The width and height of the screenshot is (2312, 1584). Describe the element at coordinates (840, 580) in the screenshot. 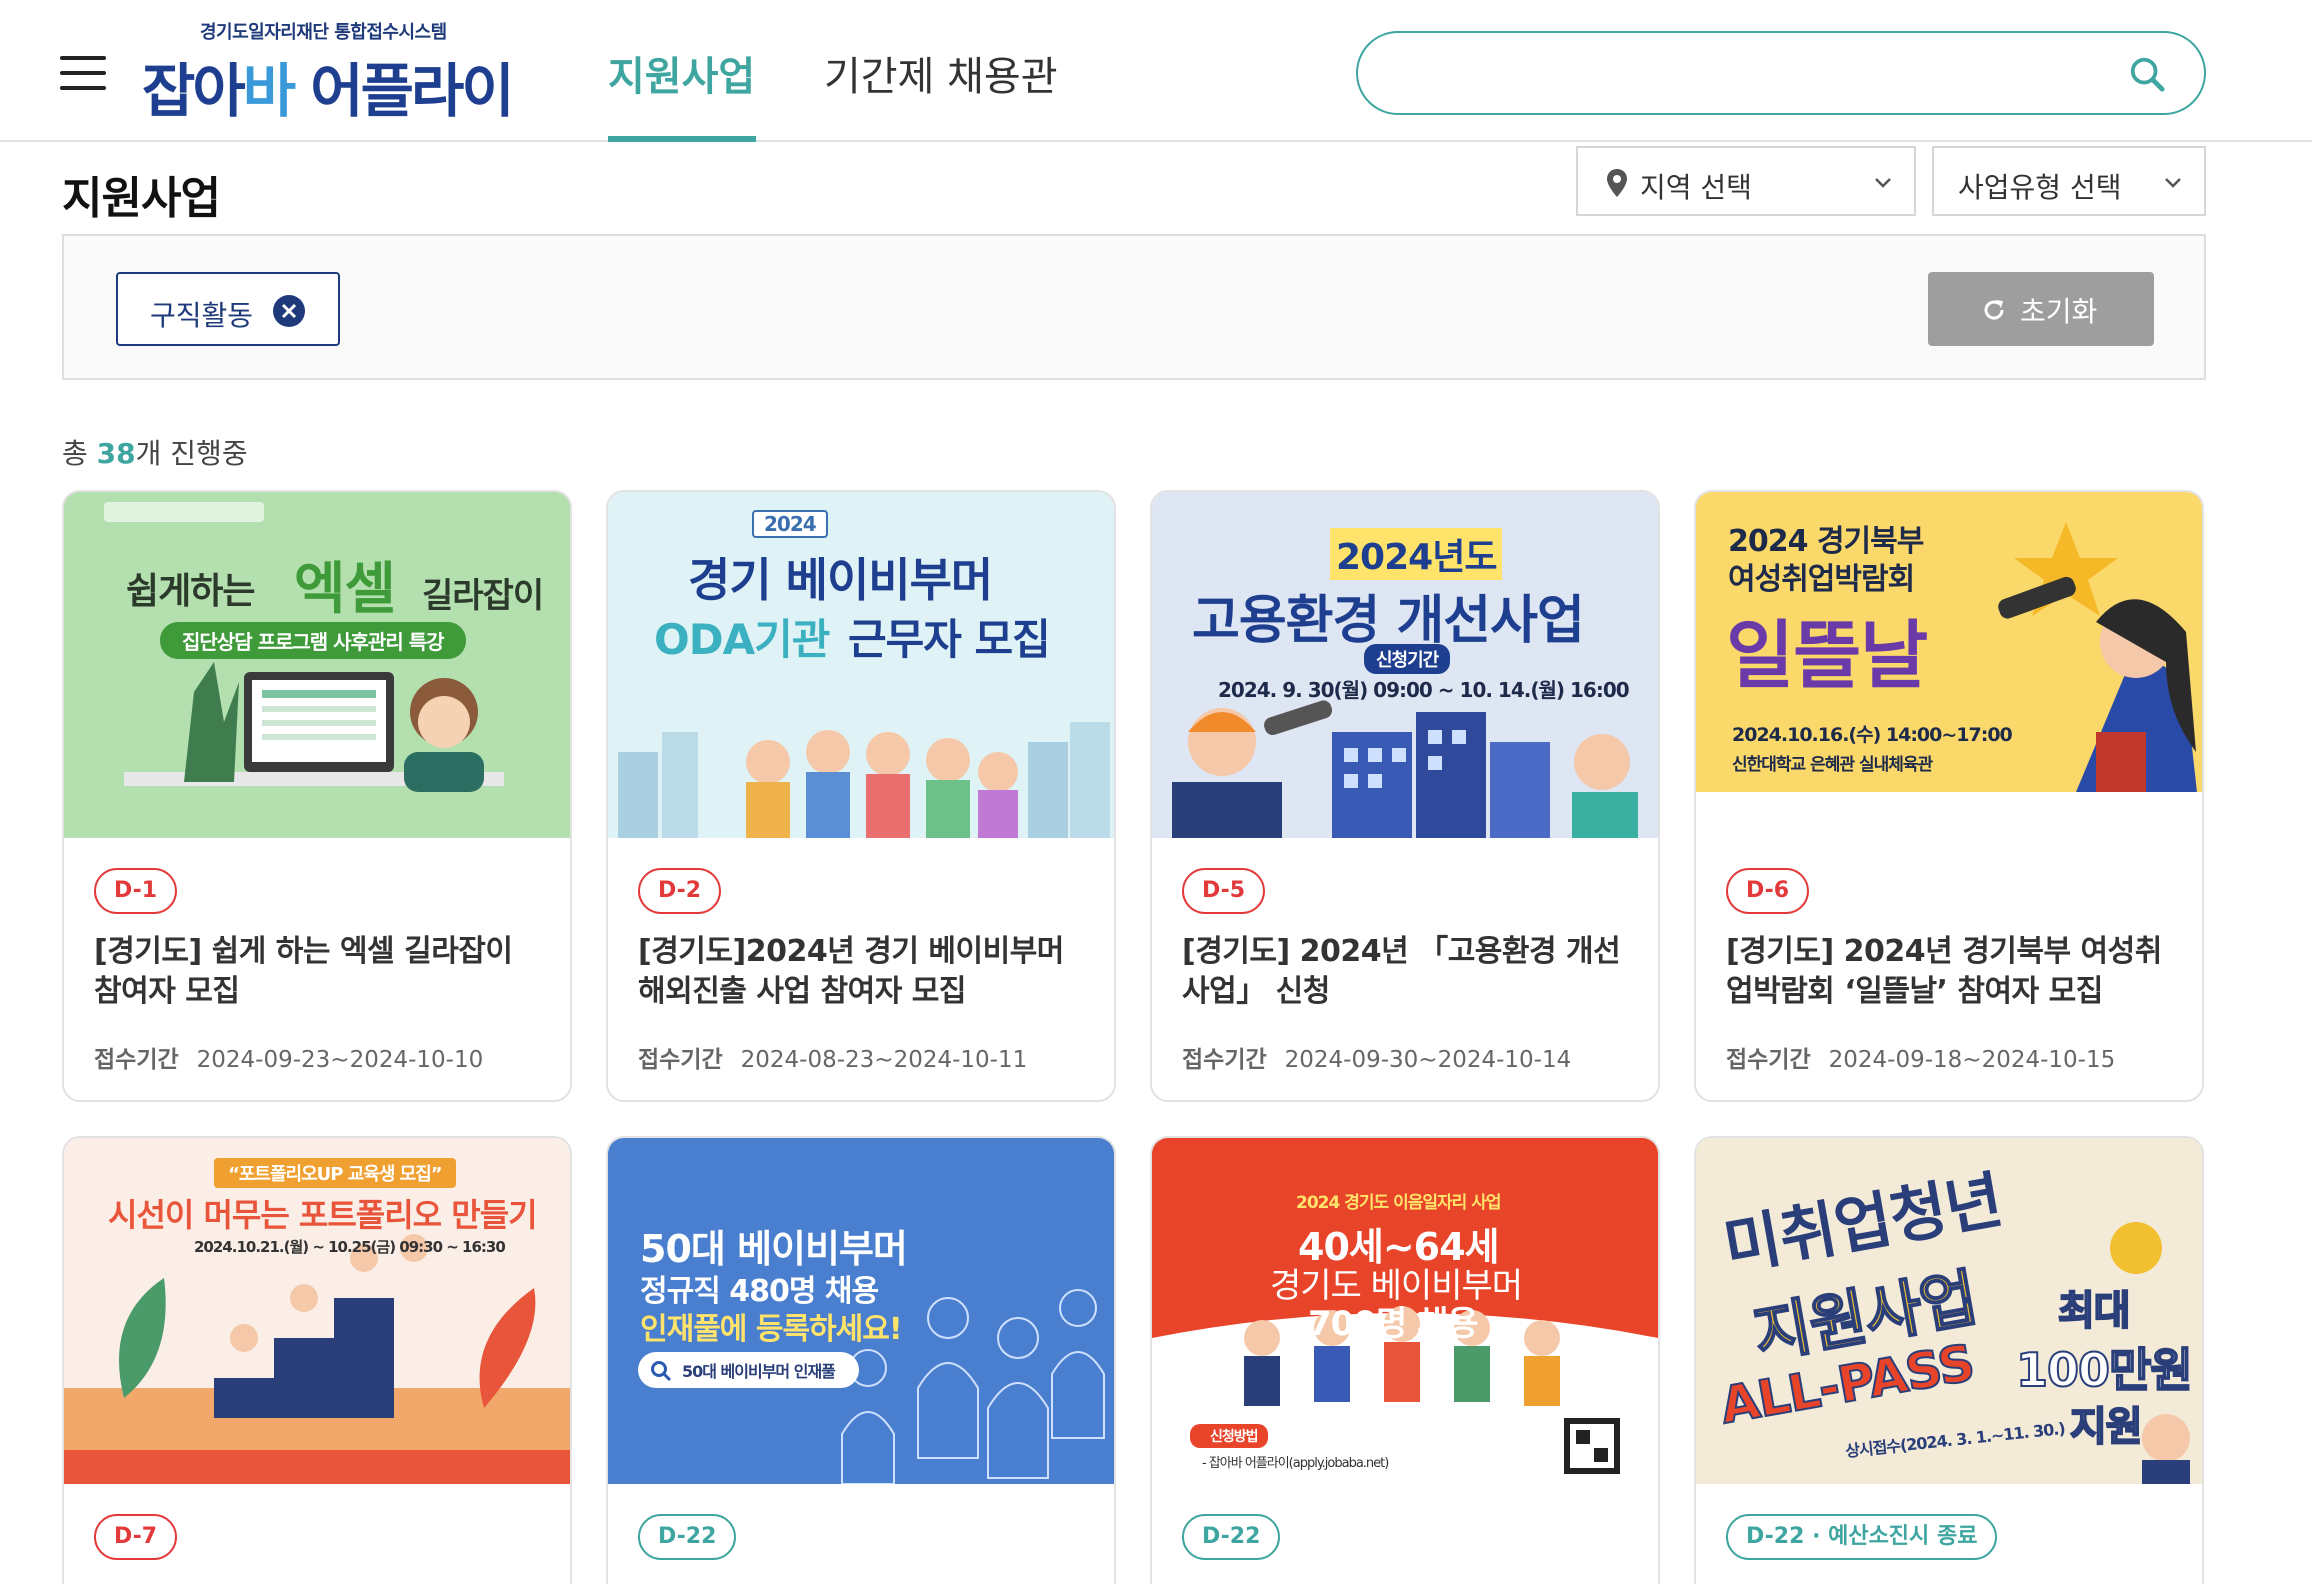

I see `thumb-text-2: 경기 베이비부머` at that location.